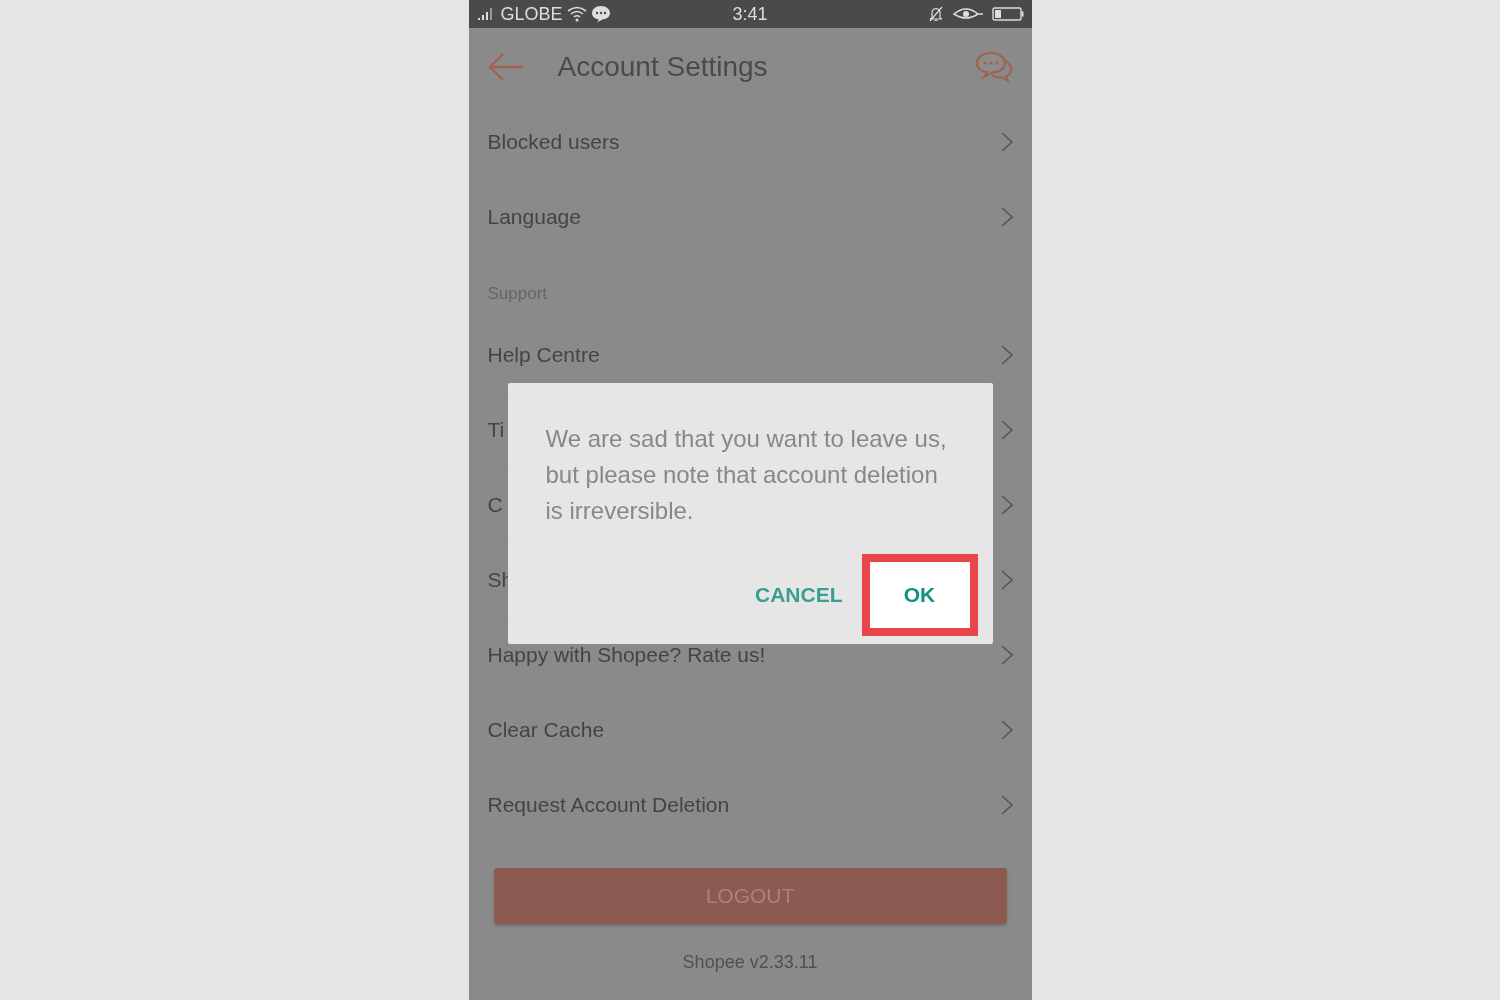 This screenshot has height=1000, width=1500. What do you see at coordinates (750, 805) in the screenshot?
I see `menu-item: Request Account Deletion` at bounding box center [750, 805].